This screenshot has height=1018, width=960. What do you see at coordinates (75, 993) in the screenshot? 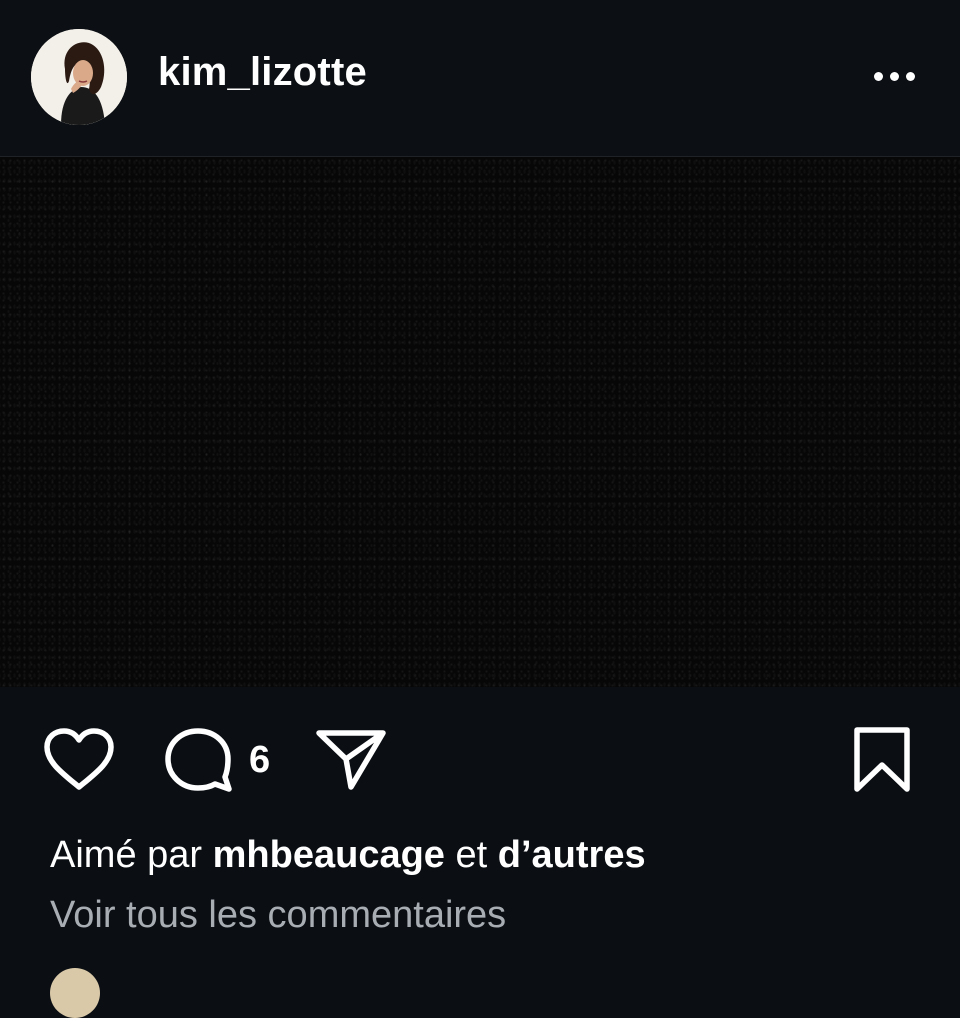
I see `commenter-avatar` at bounding box center [75, 993].